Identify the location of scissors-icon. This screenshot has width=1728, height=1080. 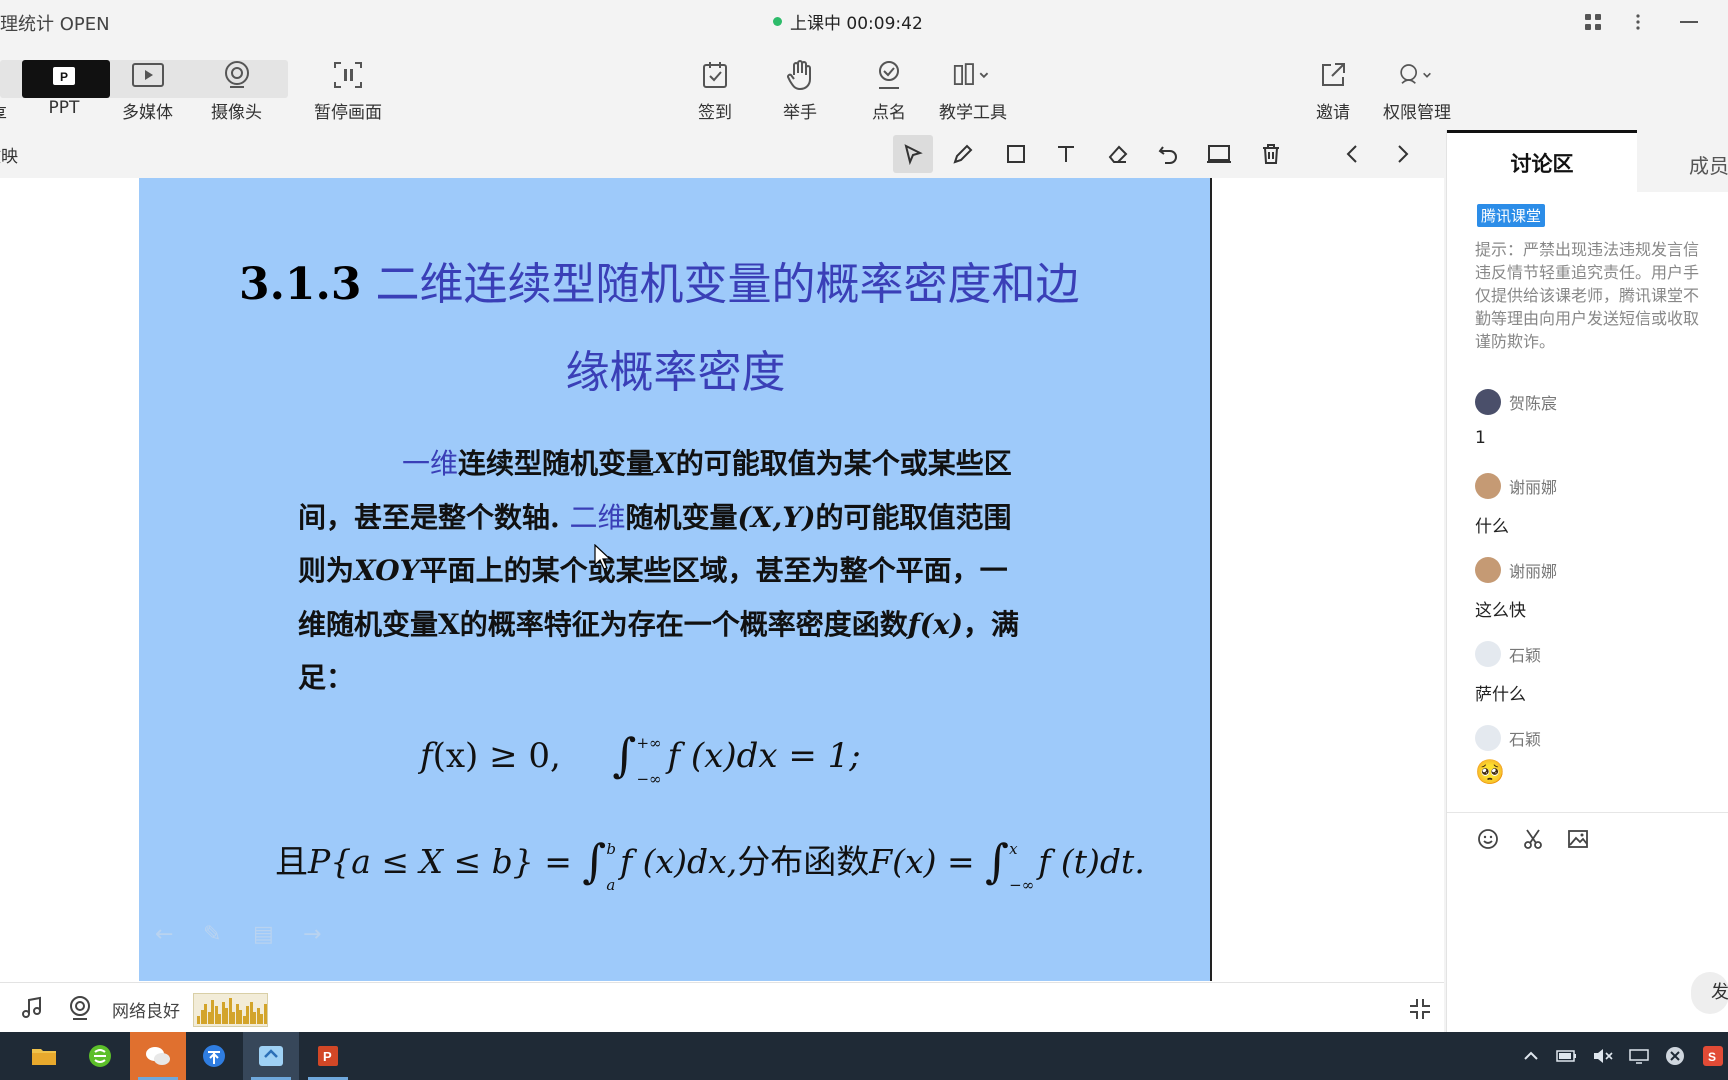
(1533, 839).